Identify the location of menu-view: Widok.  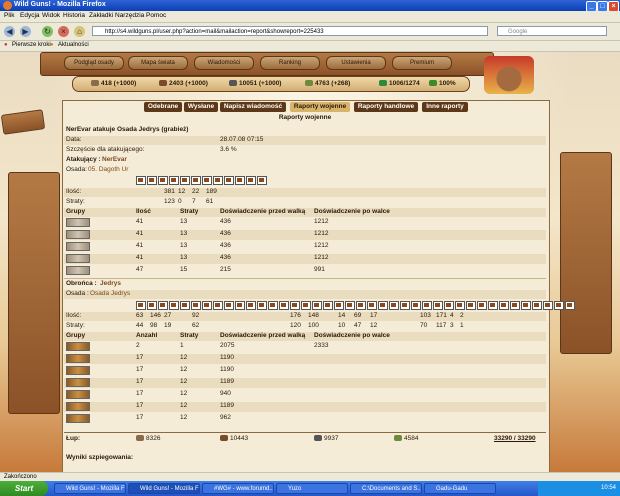
(51, 15).